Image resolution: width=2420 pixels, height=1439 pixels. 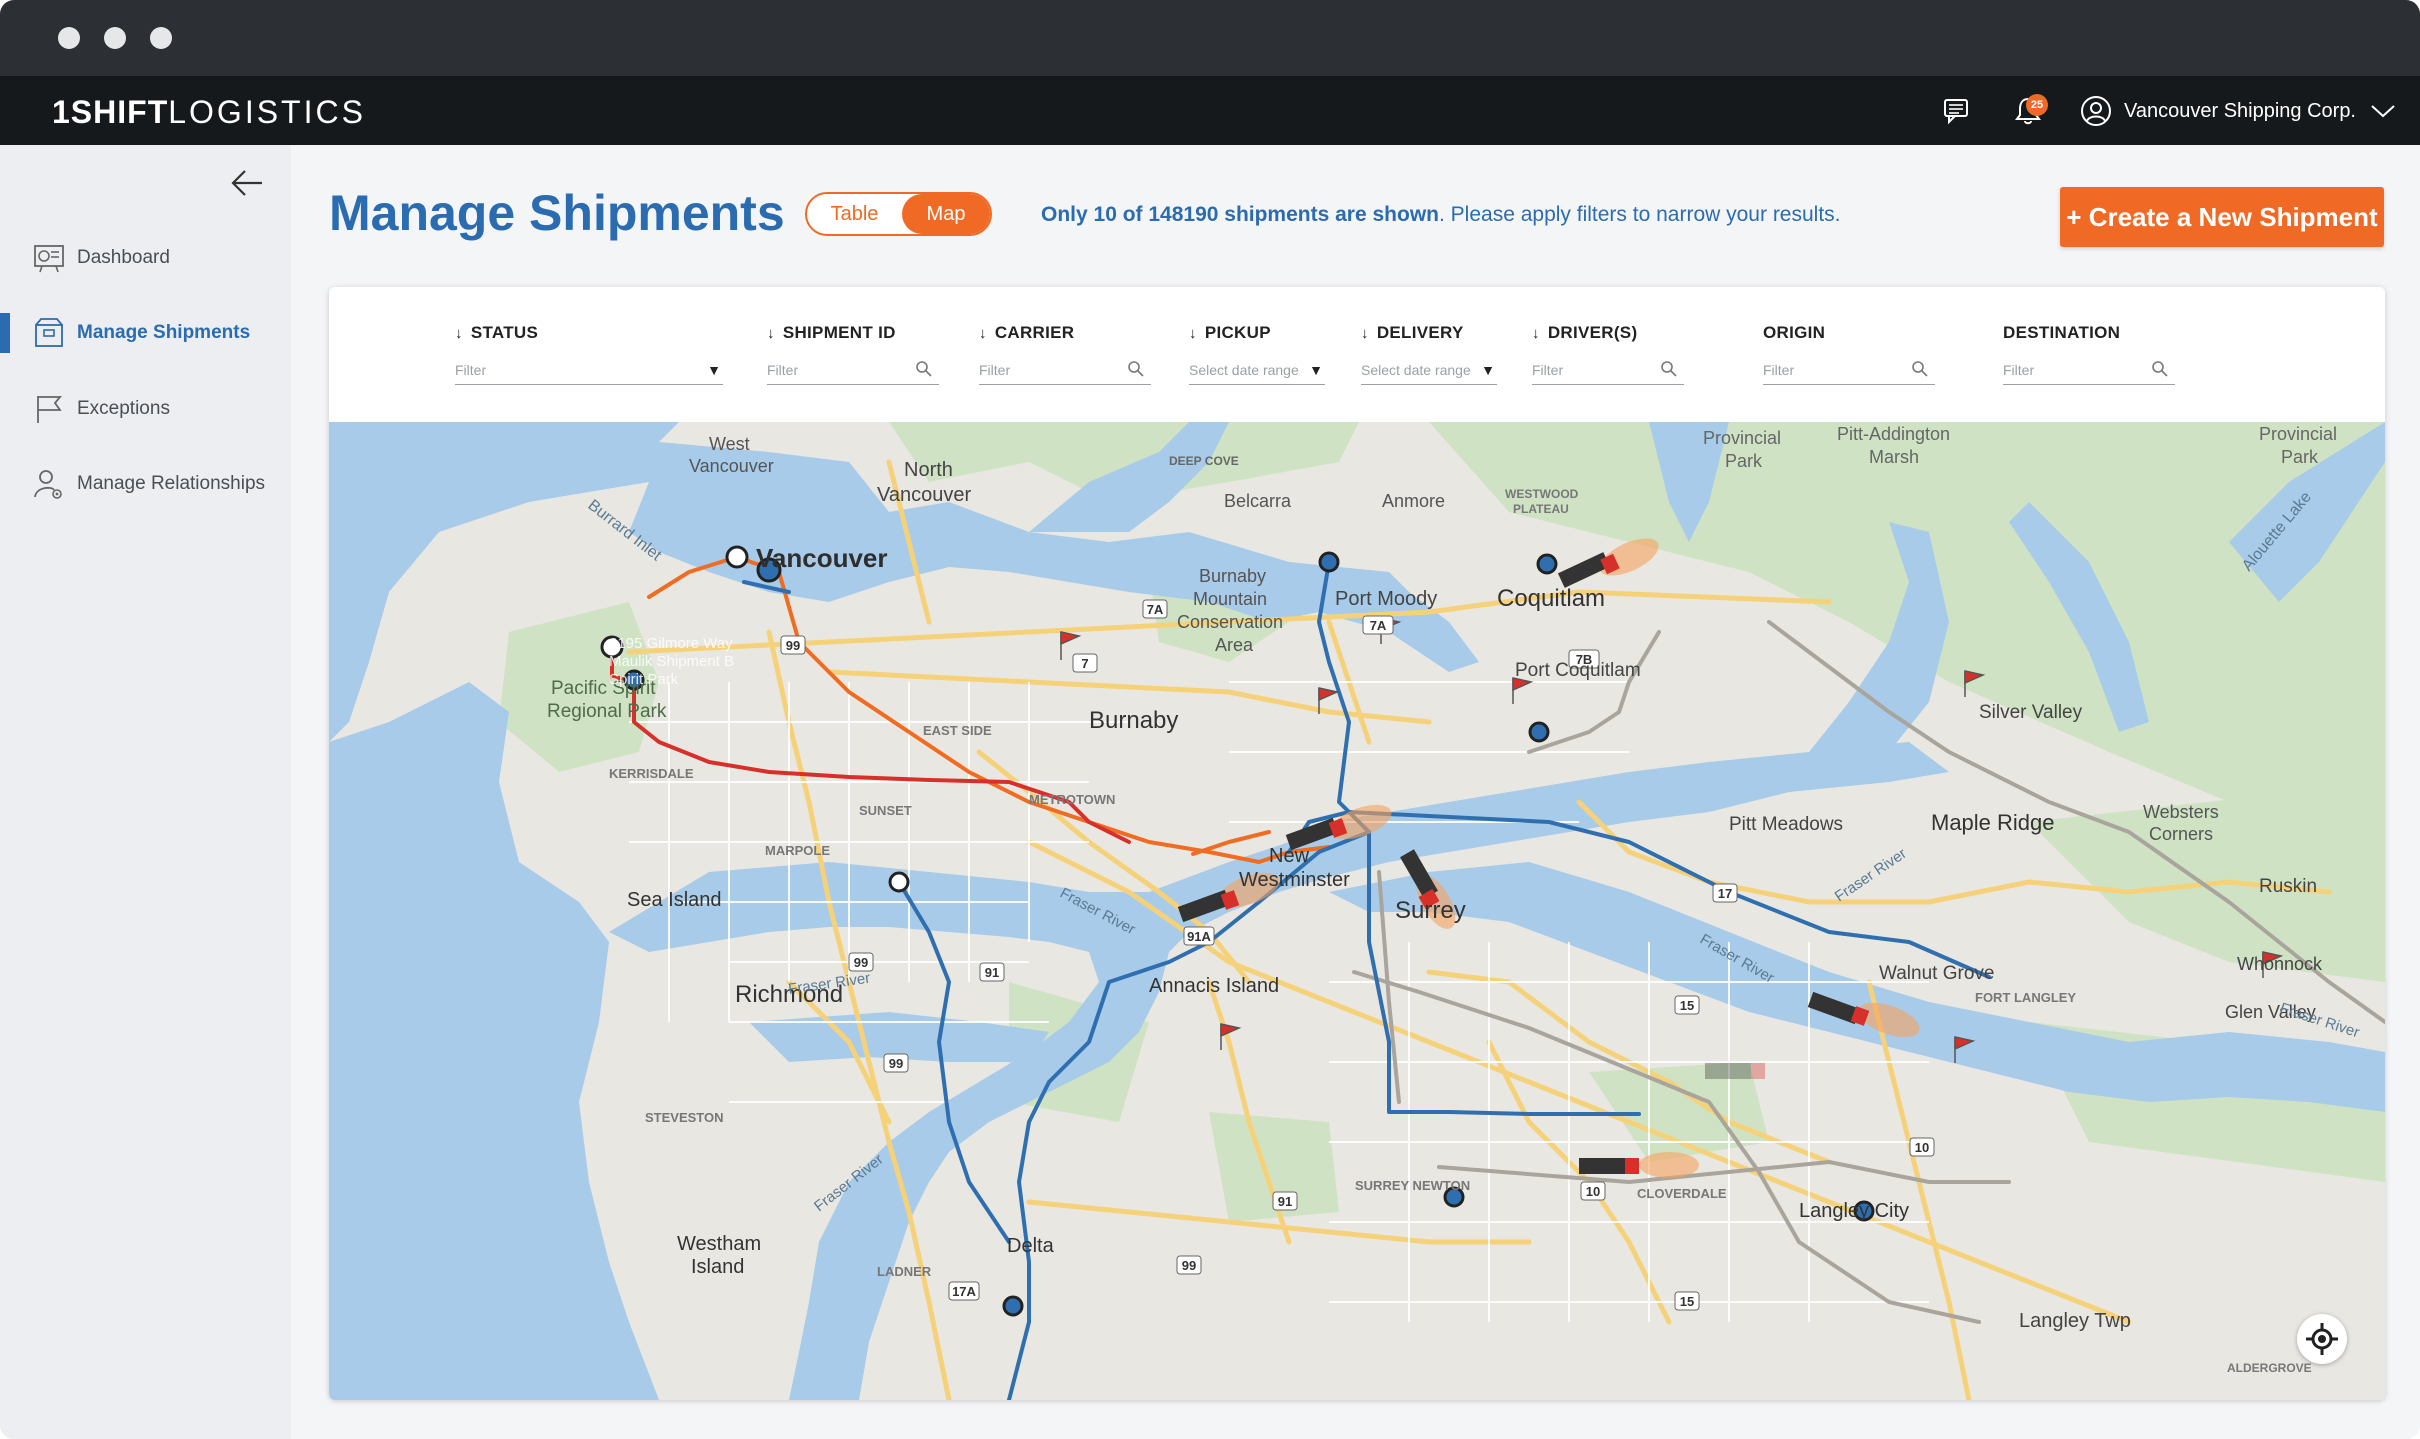 I want to click on sidebar-item-dashboard: Dashboard, so click(x=145, y=258).